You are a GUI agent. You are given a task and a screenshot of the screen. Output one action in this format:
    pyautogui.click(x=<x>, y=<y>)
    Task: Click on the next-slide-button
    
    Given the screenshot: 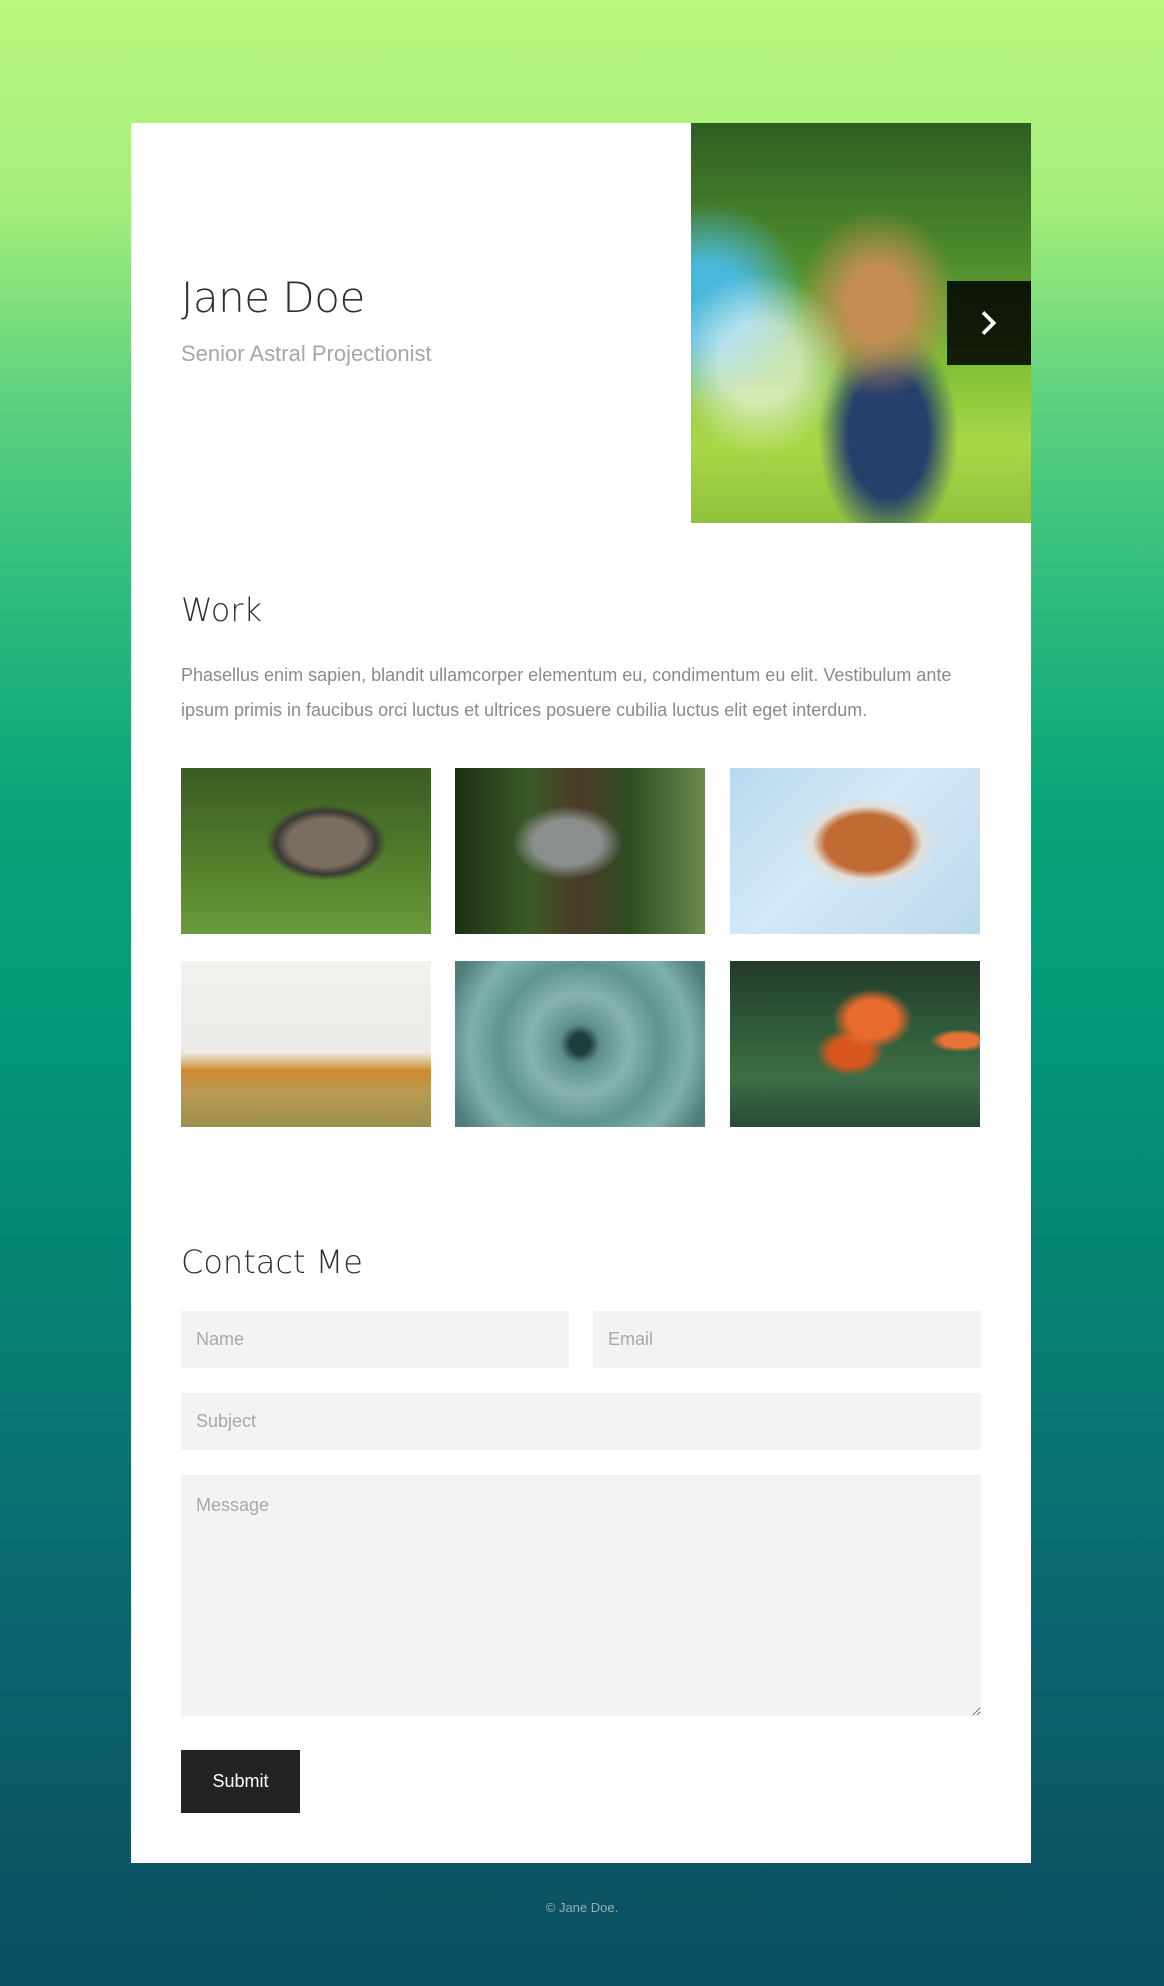 What is the action you would take?
    pyautogui.click(x=989, y=323)
    